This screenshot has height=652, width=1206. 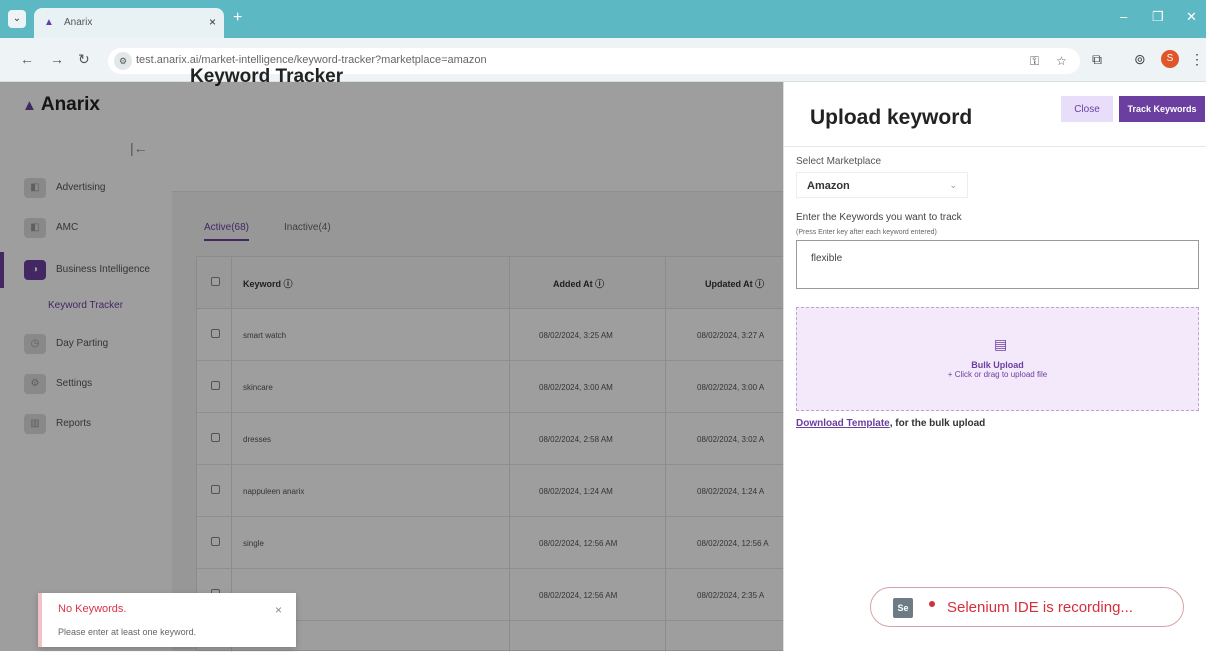 I want to click on download-template-line: Download Template, for the bulk upload, so click(x=890, y=423).